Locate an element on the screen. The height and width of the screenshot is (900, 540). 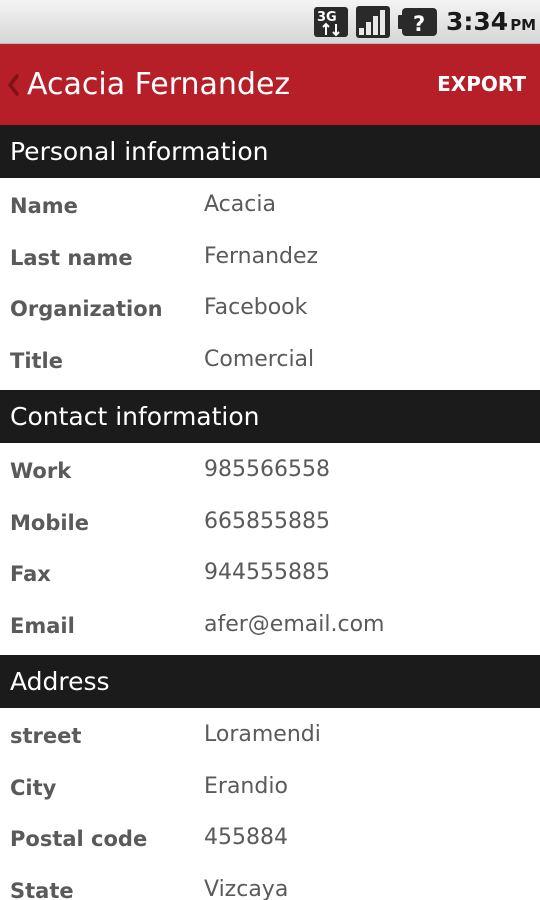
battery-unknown-icon: ? is located at coordinates (417, 22).